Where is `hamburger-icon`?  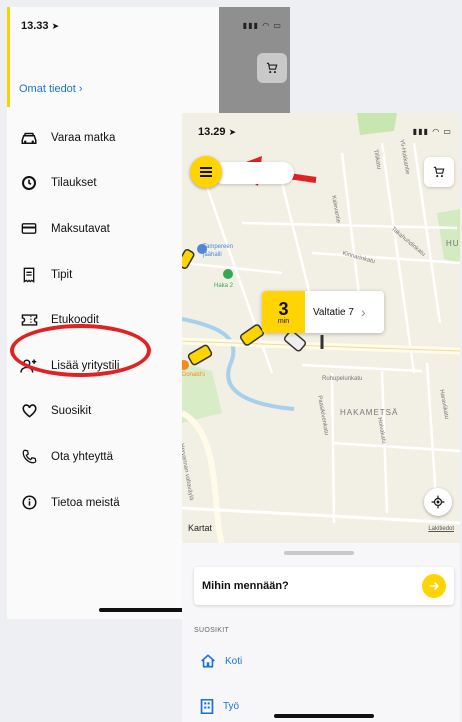 hamburger-icon is located at coordinates (206, 172).